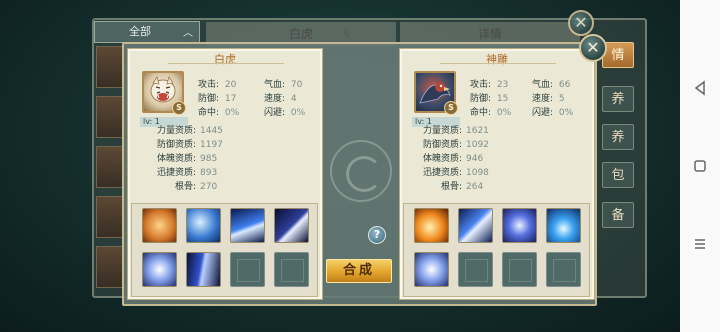  I want to click on back-icon, so click(700, 88).